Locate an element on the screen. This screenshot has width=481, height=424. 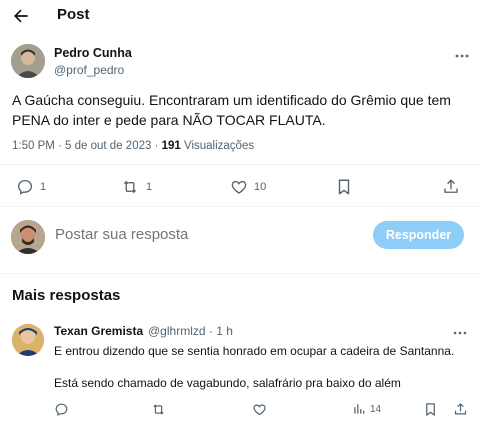
like-button: 10 is located at coordinates (248, 187).